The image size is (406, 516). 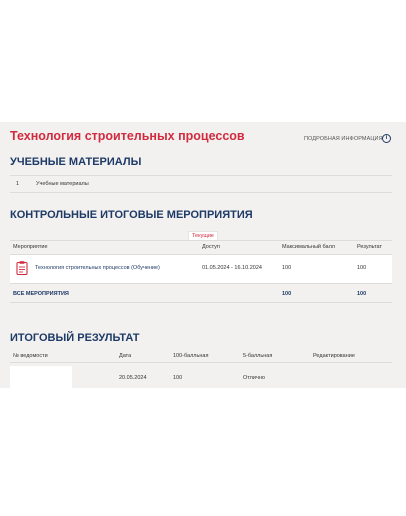 What do you see at coordinates (76, 162) in the screenshot?
I see `materials-heading: УЧЕБНЫЕ МАТЕРИАЛЫ` at bounding box center [76, 162].